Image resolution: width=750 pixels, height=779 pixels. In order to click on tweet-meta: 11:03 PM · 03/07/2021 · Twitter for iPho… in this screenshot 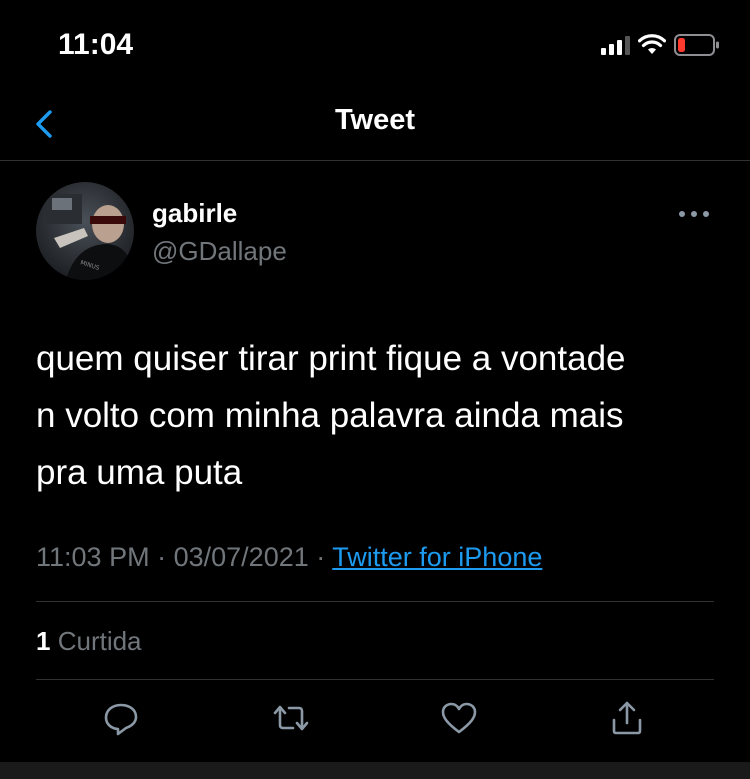, I will do `click(289, 557)`.